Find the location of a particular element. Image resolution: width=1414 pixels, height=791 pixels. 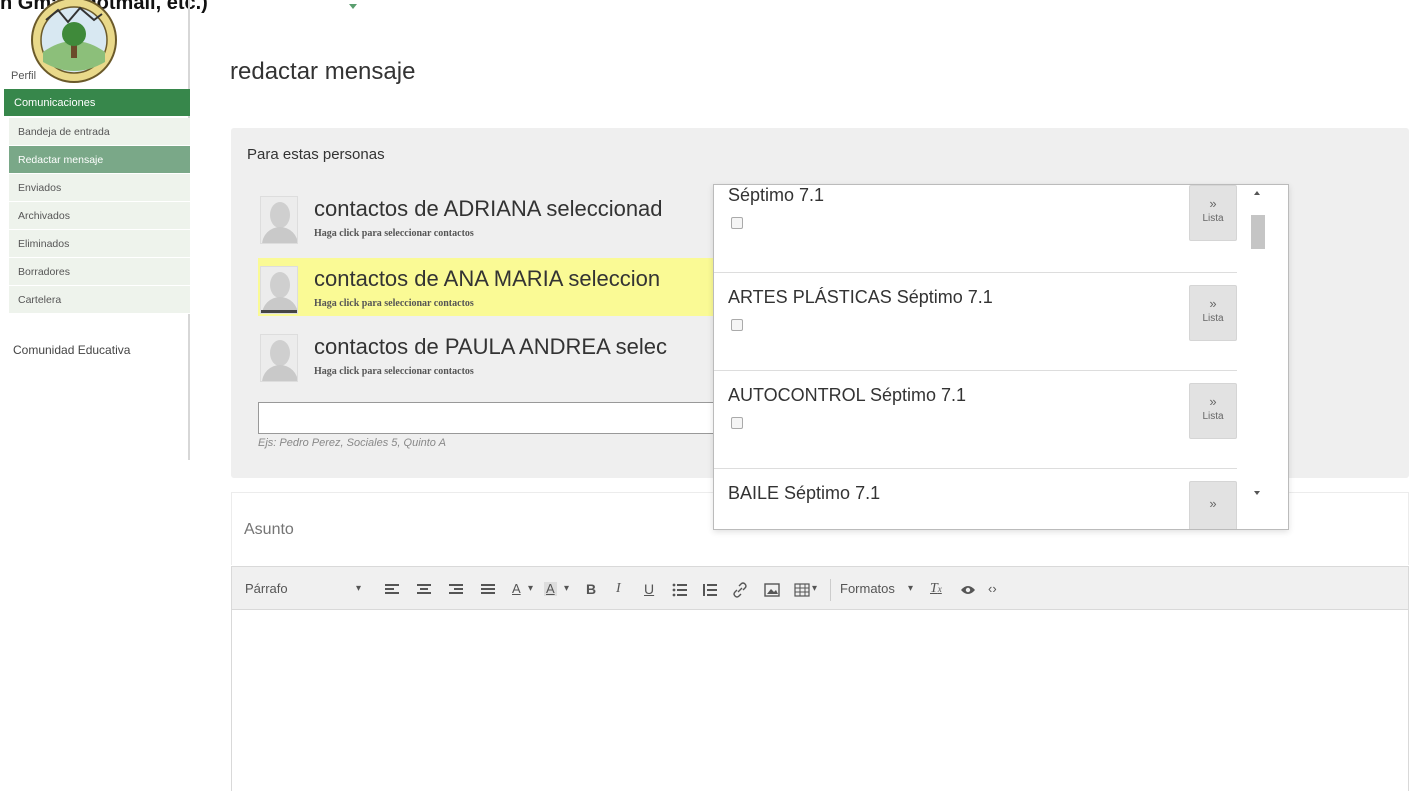

group-item: BAILE Séptimo 7.1 » is located at coordinates (975, 499).